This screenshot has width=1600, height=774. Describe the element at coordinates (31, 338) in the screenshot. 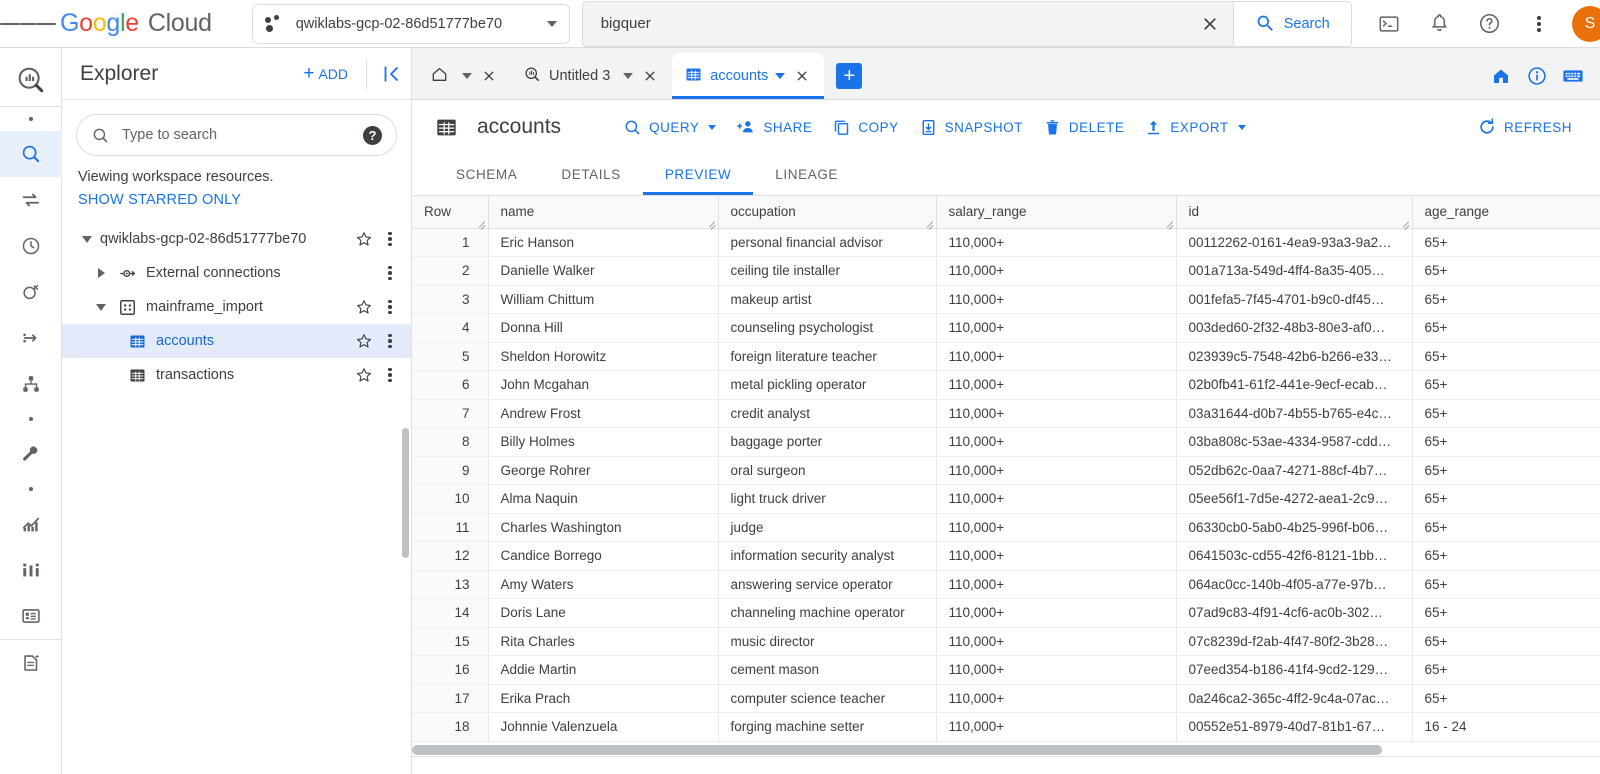

I see `rail-item-dataflow` at that location.